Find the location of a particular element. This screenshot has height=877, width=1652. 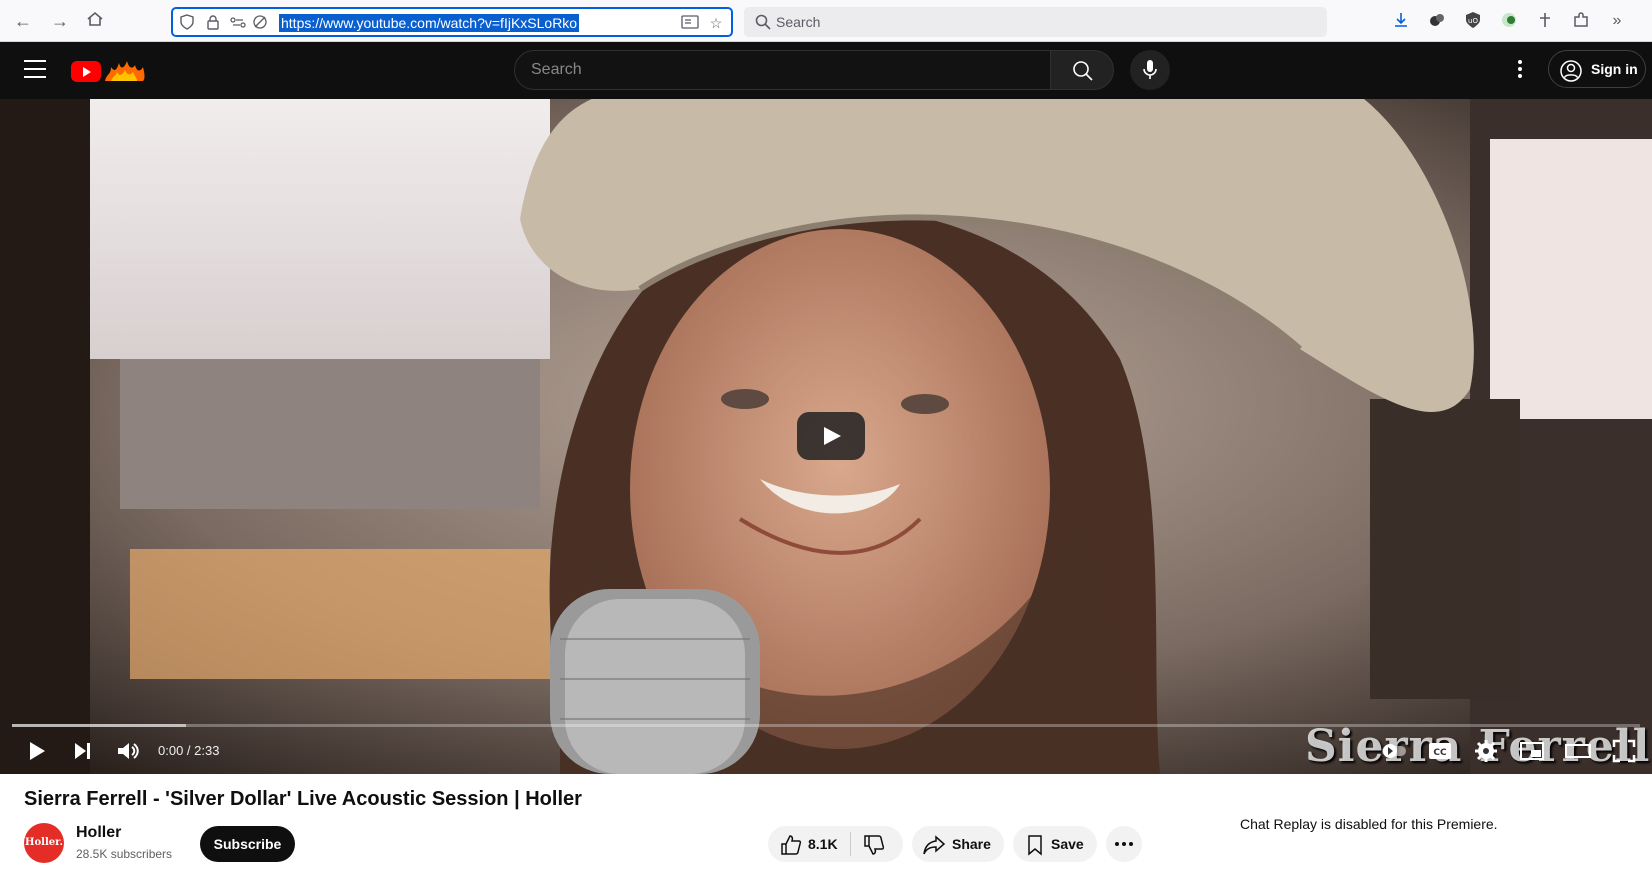

voice-search-button is located at coordinates (1150, 70).